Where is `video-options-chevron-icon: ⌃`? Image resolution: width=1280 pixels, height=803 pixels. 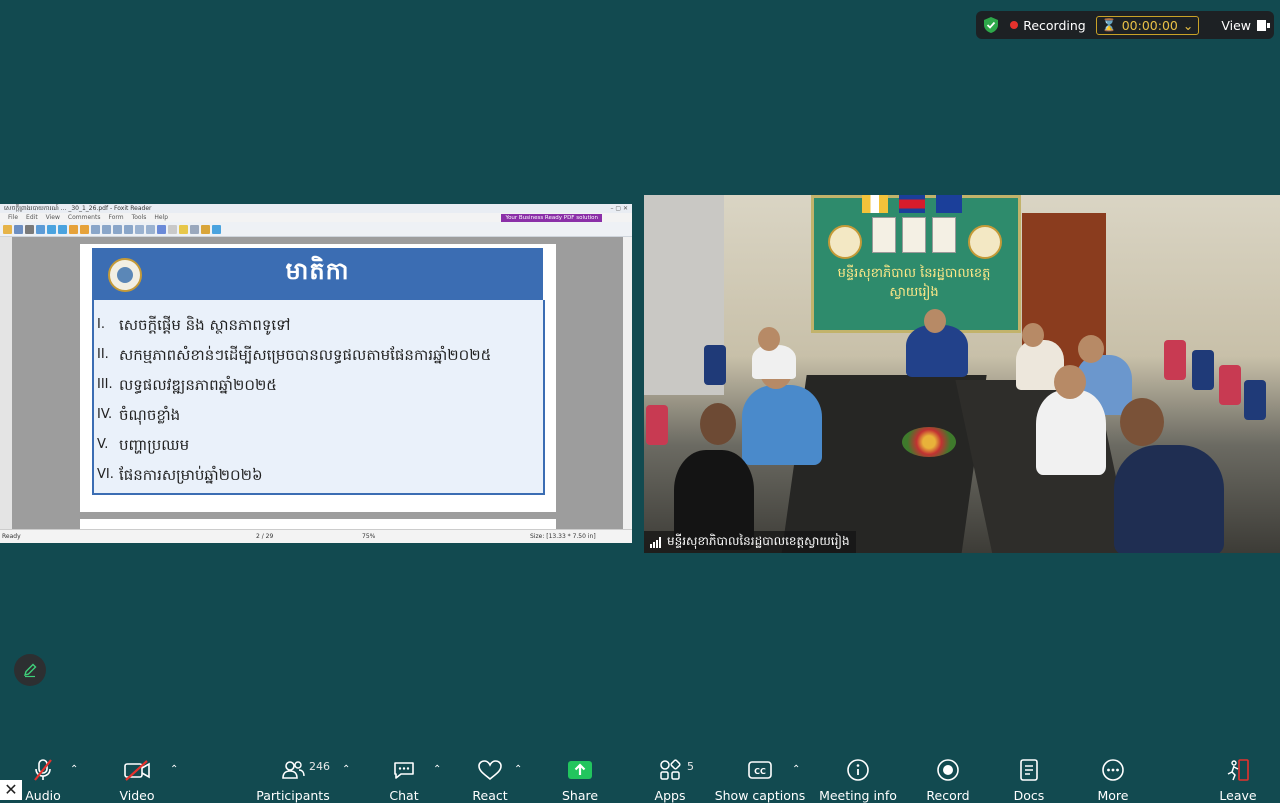
video-options-chevron-icon: ⌃ is located at coordinates (174, 769).